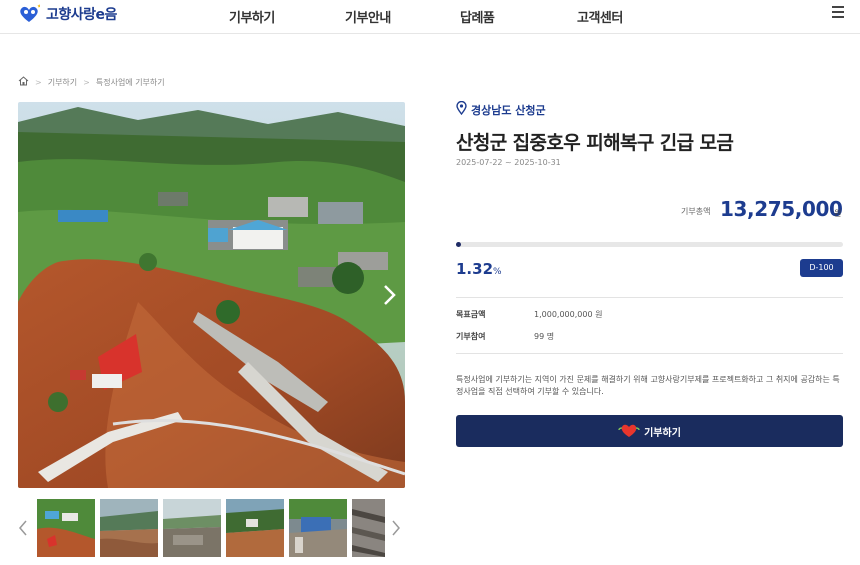  What do you see at coordinates (649, 244) in the screenshot?
I see `donation-progress-bar` at bounding box center [649, 244].